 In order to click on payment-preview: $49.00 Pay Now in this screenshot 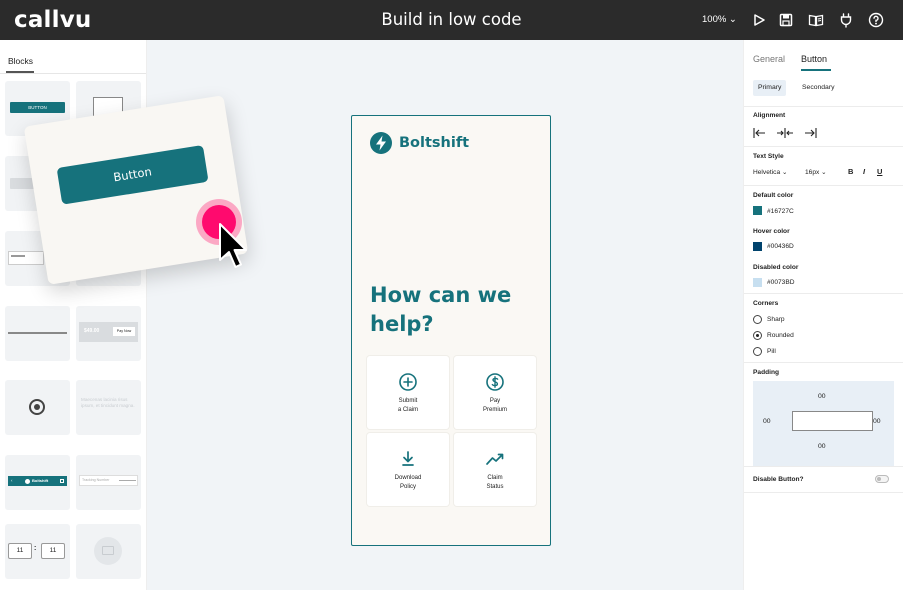, I will do `click(108, 332)`.